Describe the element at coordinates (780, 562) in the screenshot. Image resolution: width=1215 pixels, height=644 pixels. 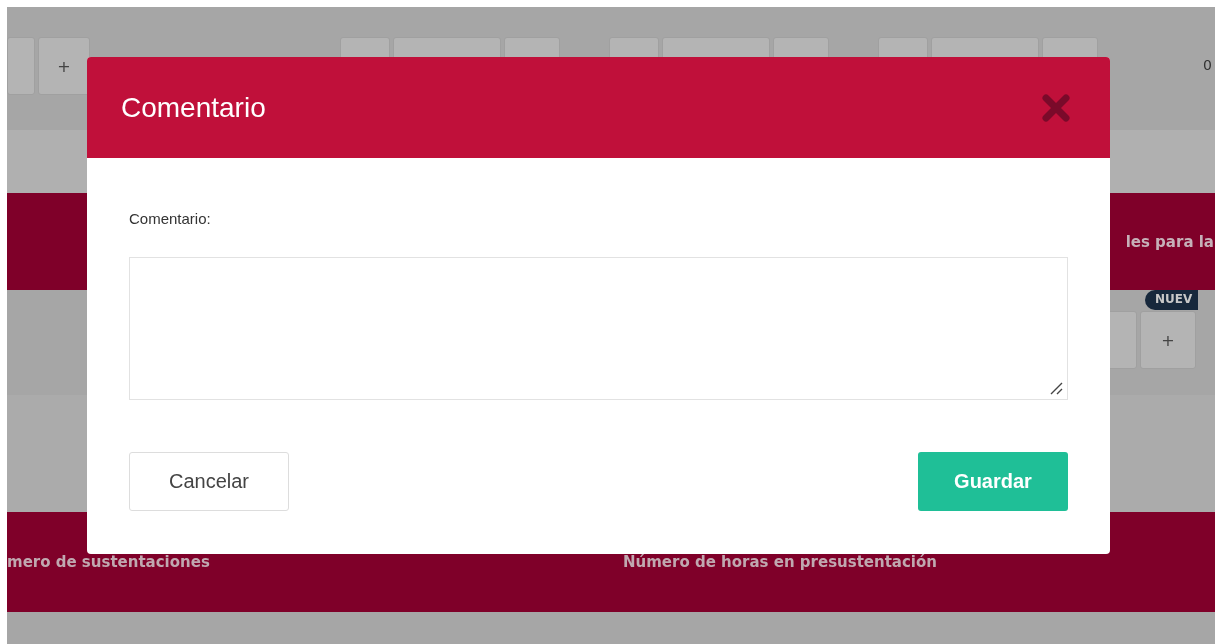
I see `column-header: Número de horas en presustentación` at that location.